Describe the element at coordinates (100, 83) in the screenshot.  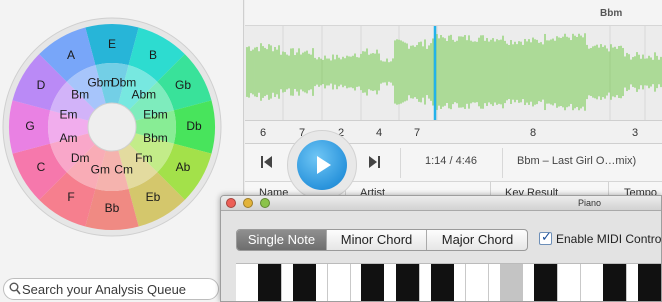
I see `wheel-minor-key-label: Gbm` at that location.